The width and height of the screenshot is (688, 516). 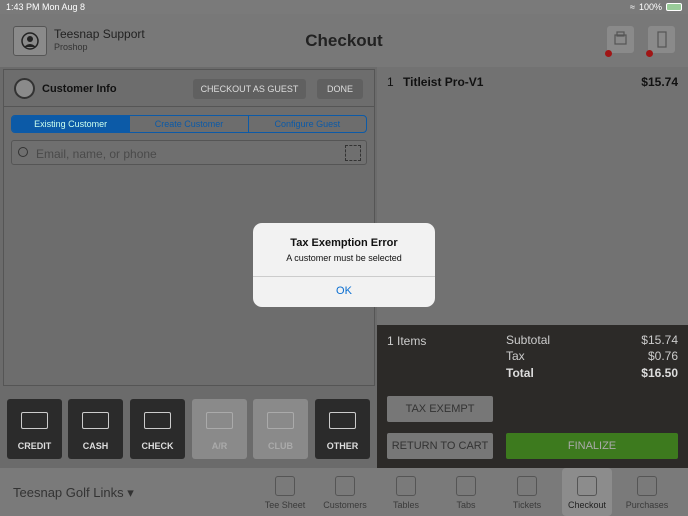 What do you see at coordinates (659, 82) in the screenshot?
I see `cart-item-price: $15.74` at bounding box center [659, 82].